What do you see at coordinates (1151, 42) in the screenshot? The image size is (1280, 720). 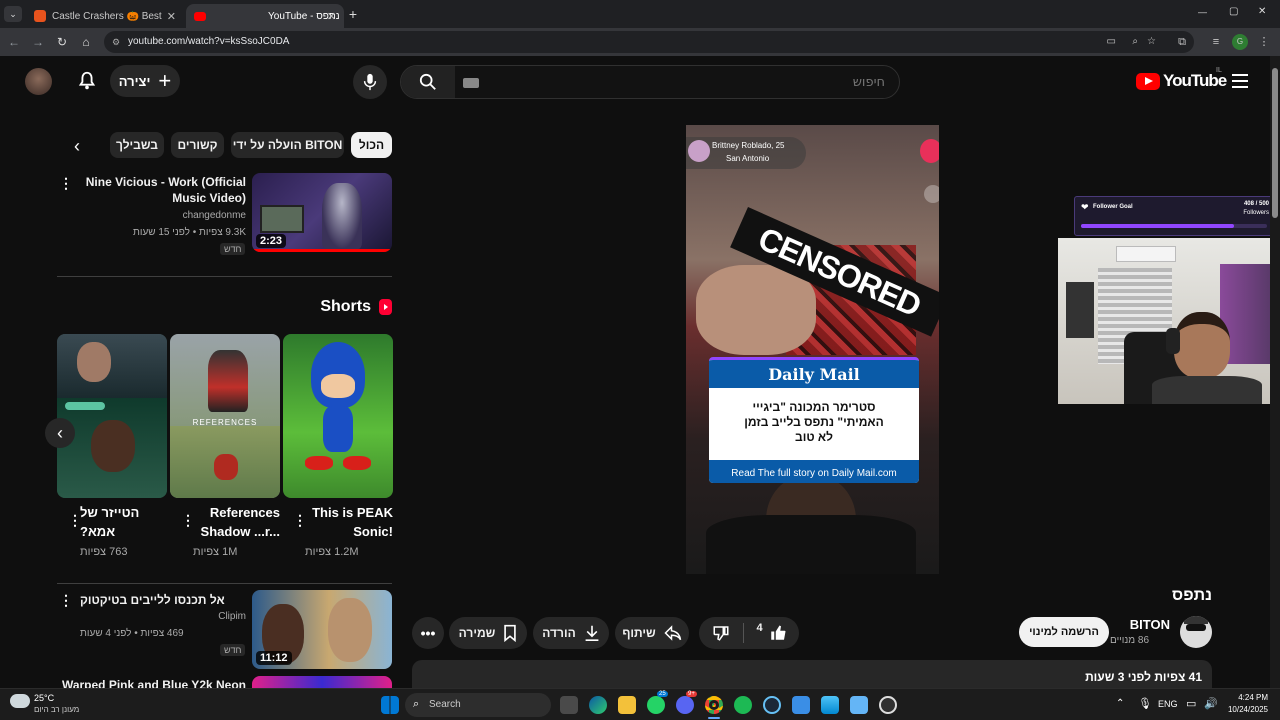 I see `bookmark-star-icon: ☆` at bounding box center [1151, 42].